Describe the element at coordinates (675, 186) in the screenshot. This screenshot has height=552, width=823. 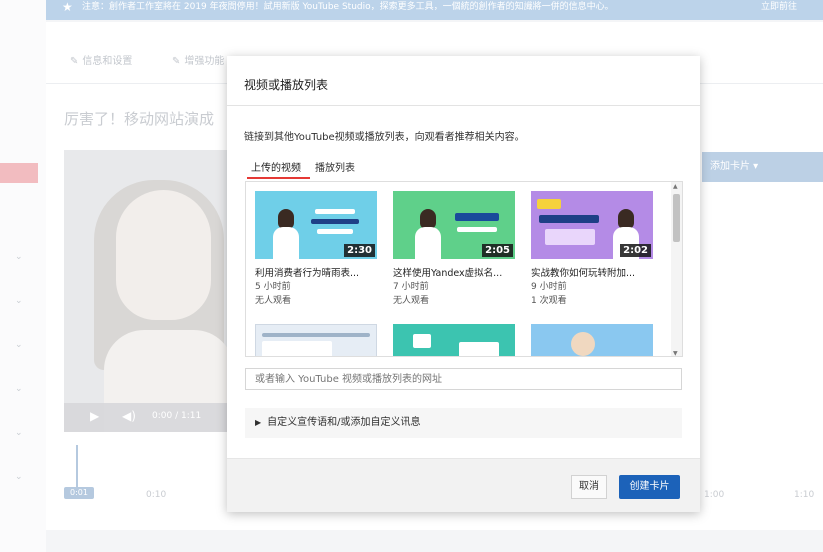
I see `scroll-up-icon: ▲` at that location.